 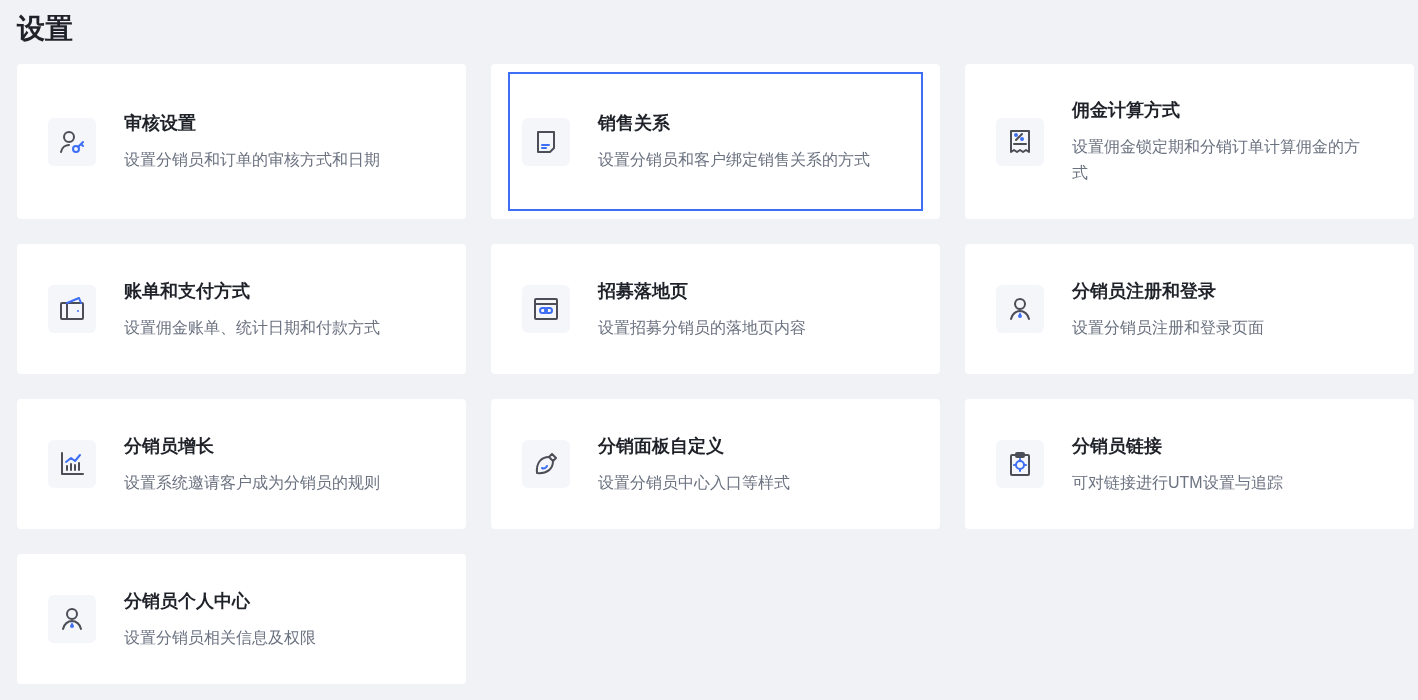 I want to click on browser-link-icon, so click(x=546, y=309).